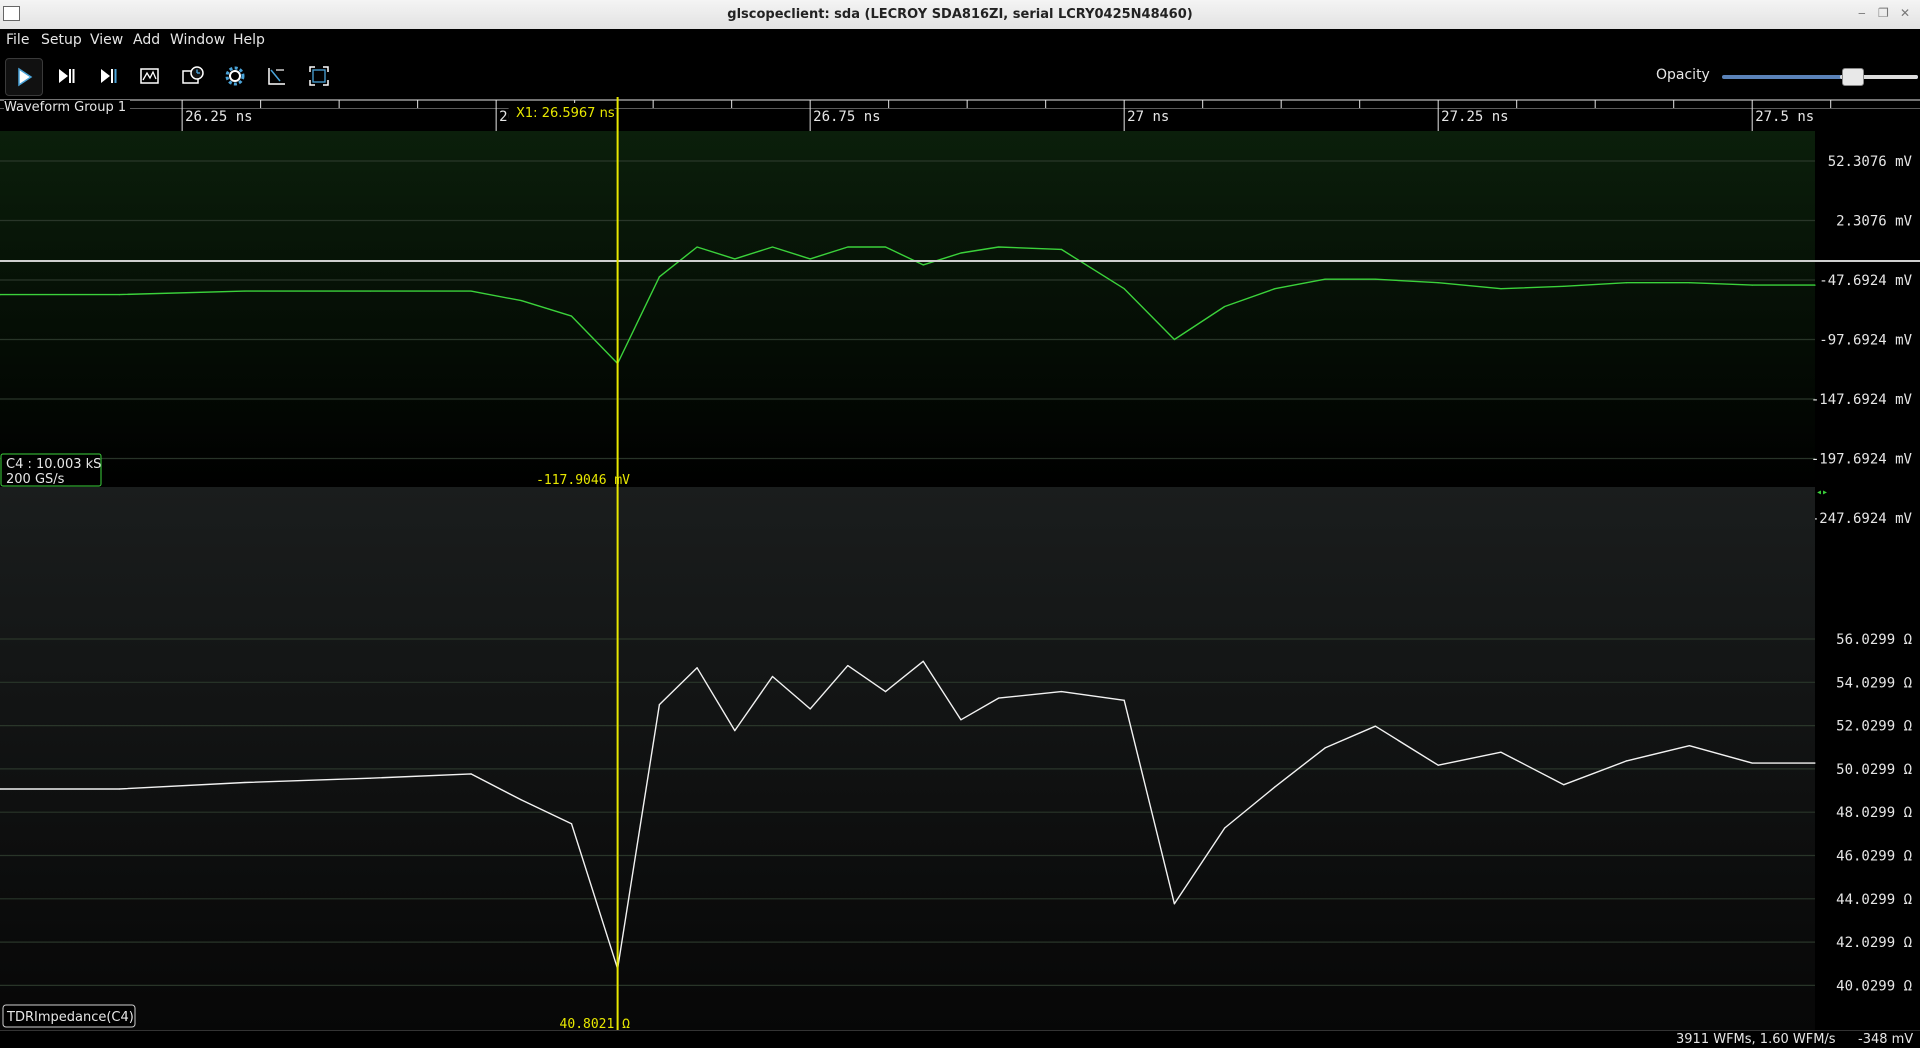  What do you see at coordinates (1474, 117) in the screenshot?
I see `timeline-label: 27.25 ns` at bounding box center [1474, 117].